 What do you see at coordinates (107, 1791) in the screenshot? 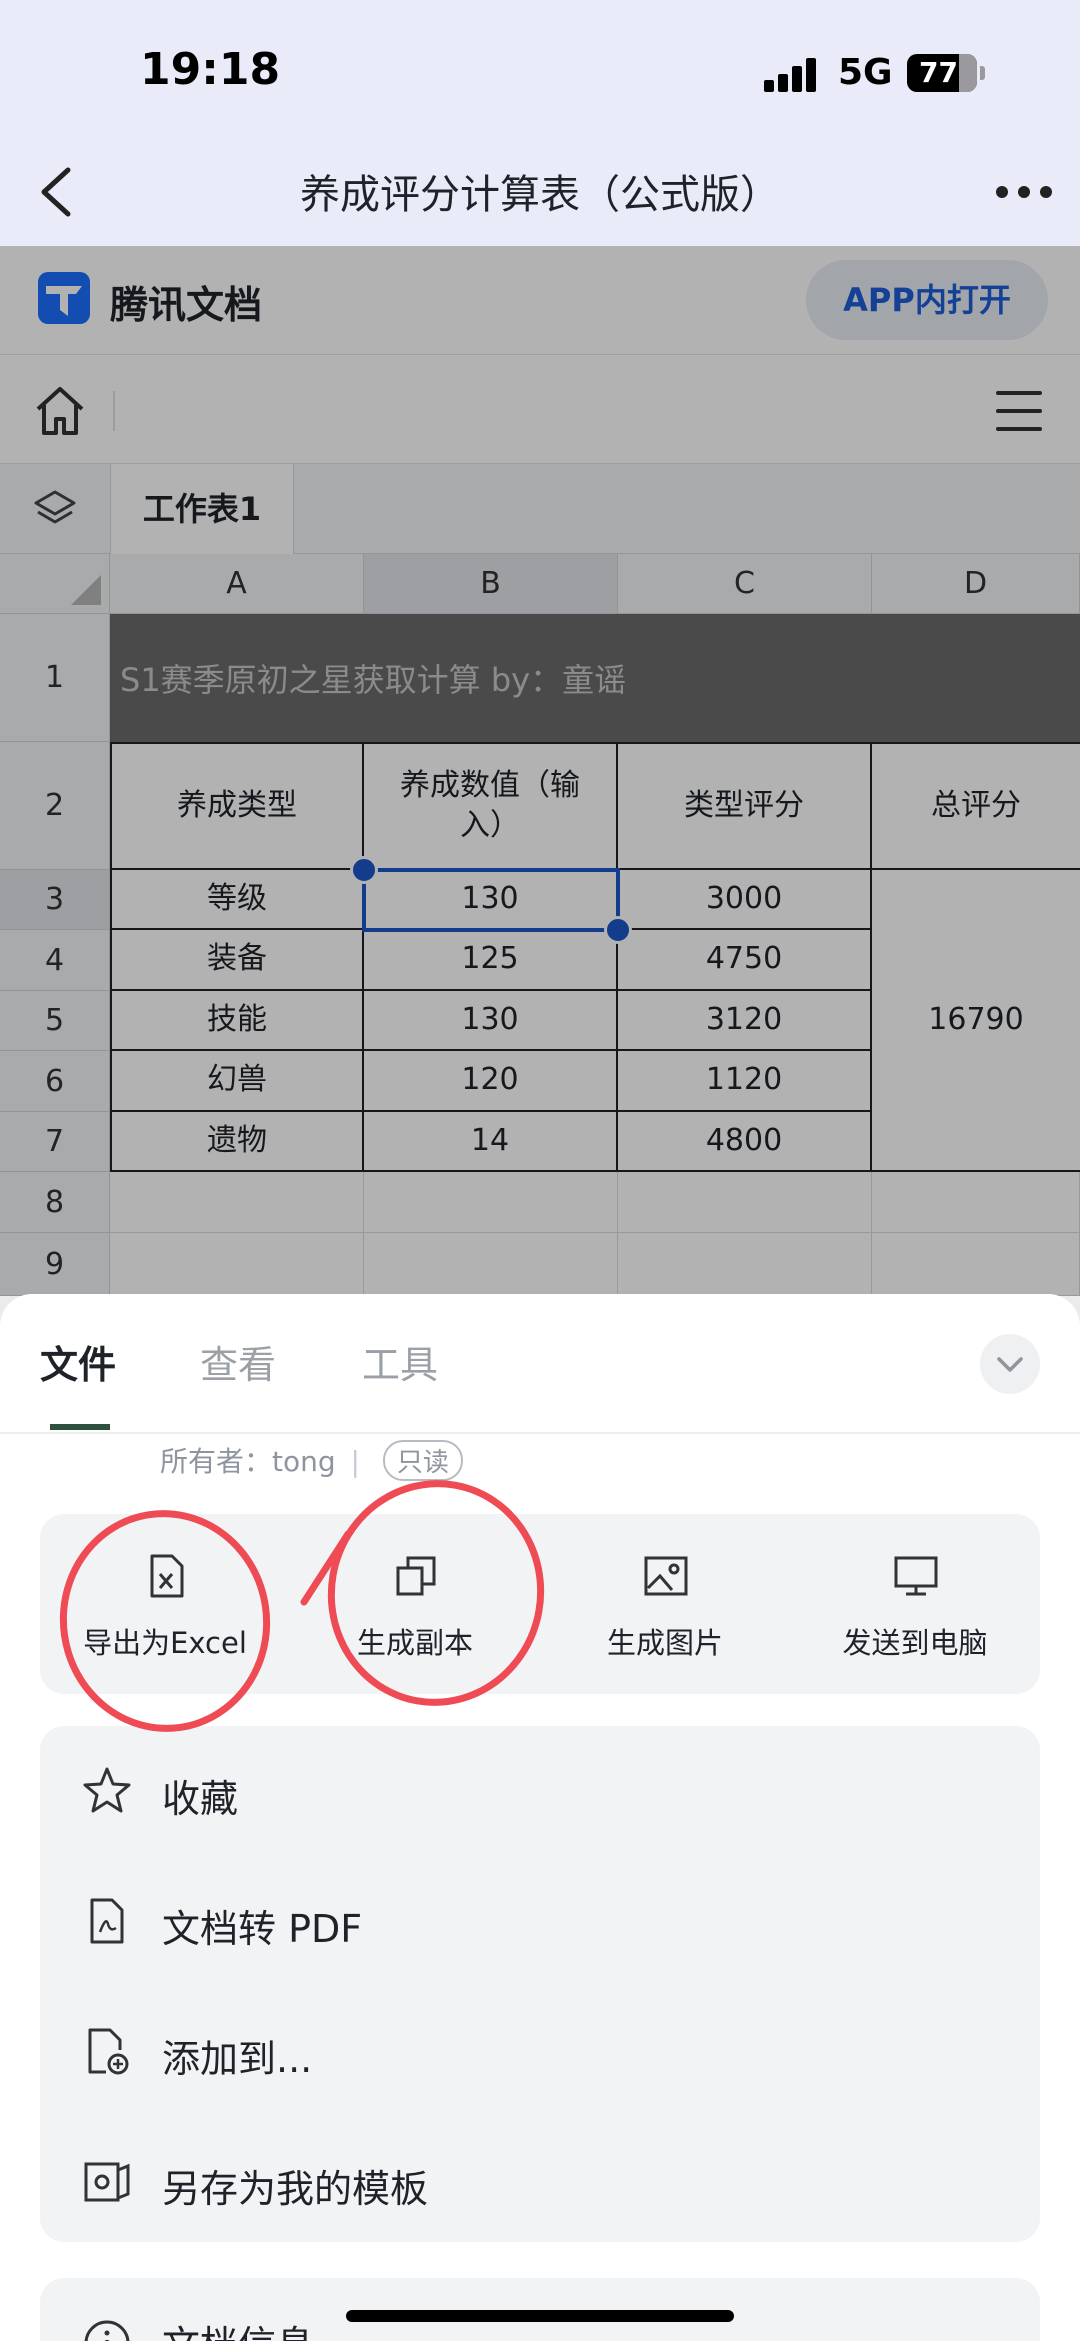
I see `star-icon` at bounding box center [107, 1791].